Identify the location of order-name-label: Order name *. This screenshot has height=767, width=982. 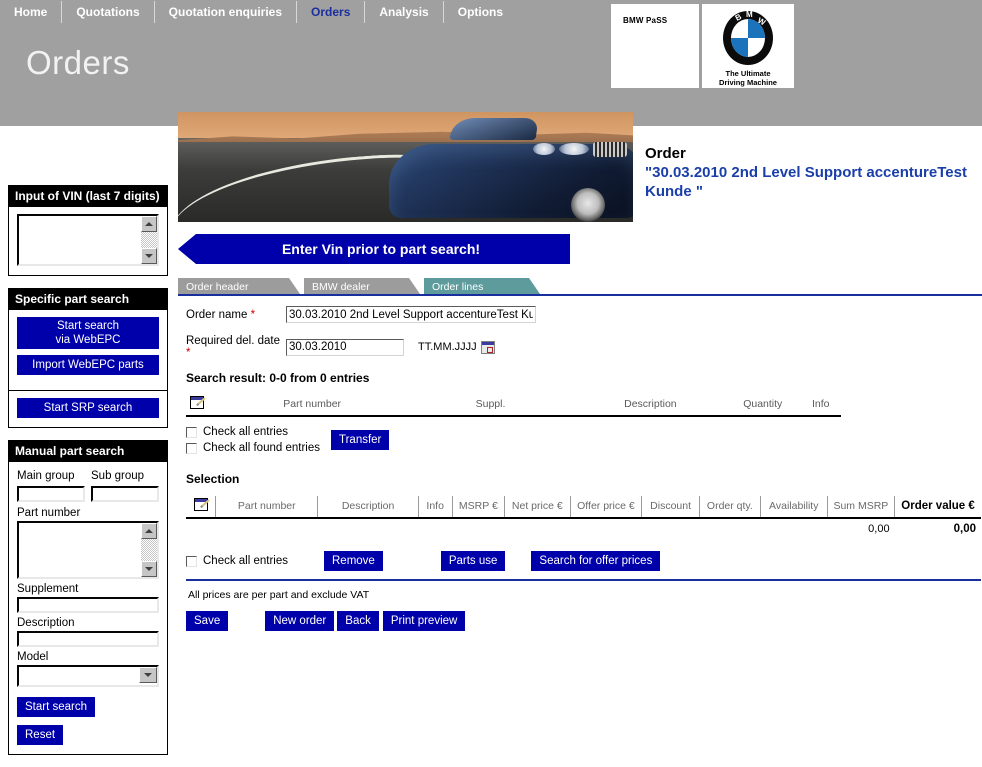
(221, 314).